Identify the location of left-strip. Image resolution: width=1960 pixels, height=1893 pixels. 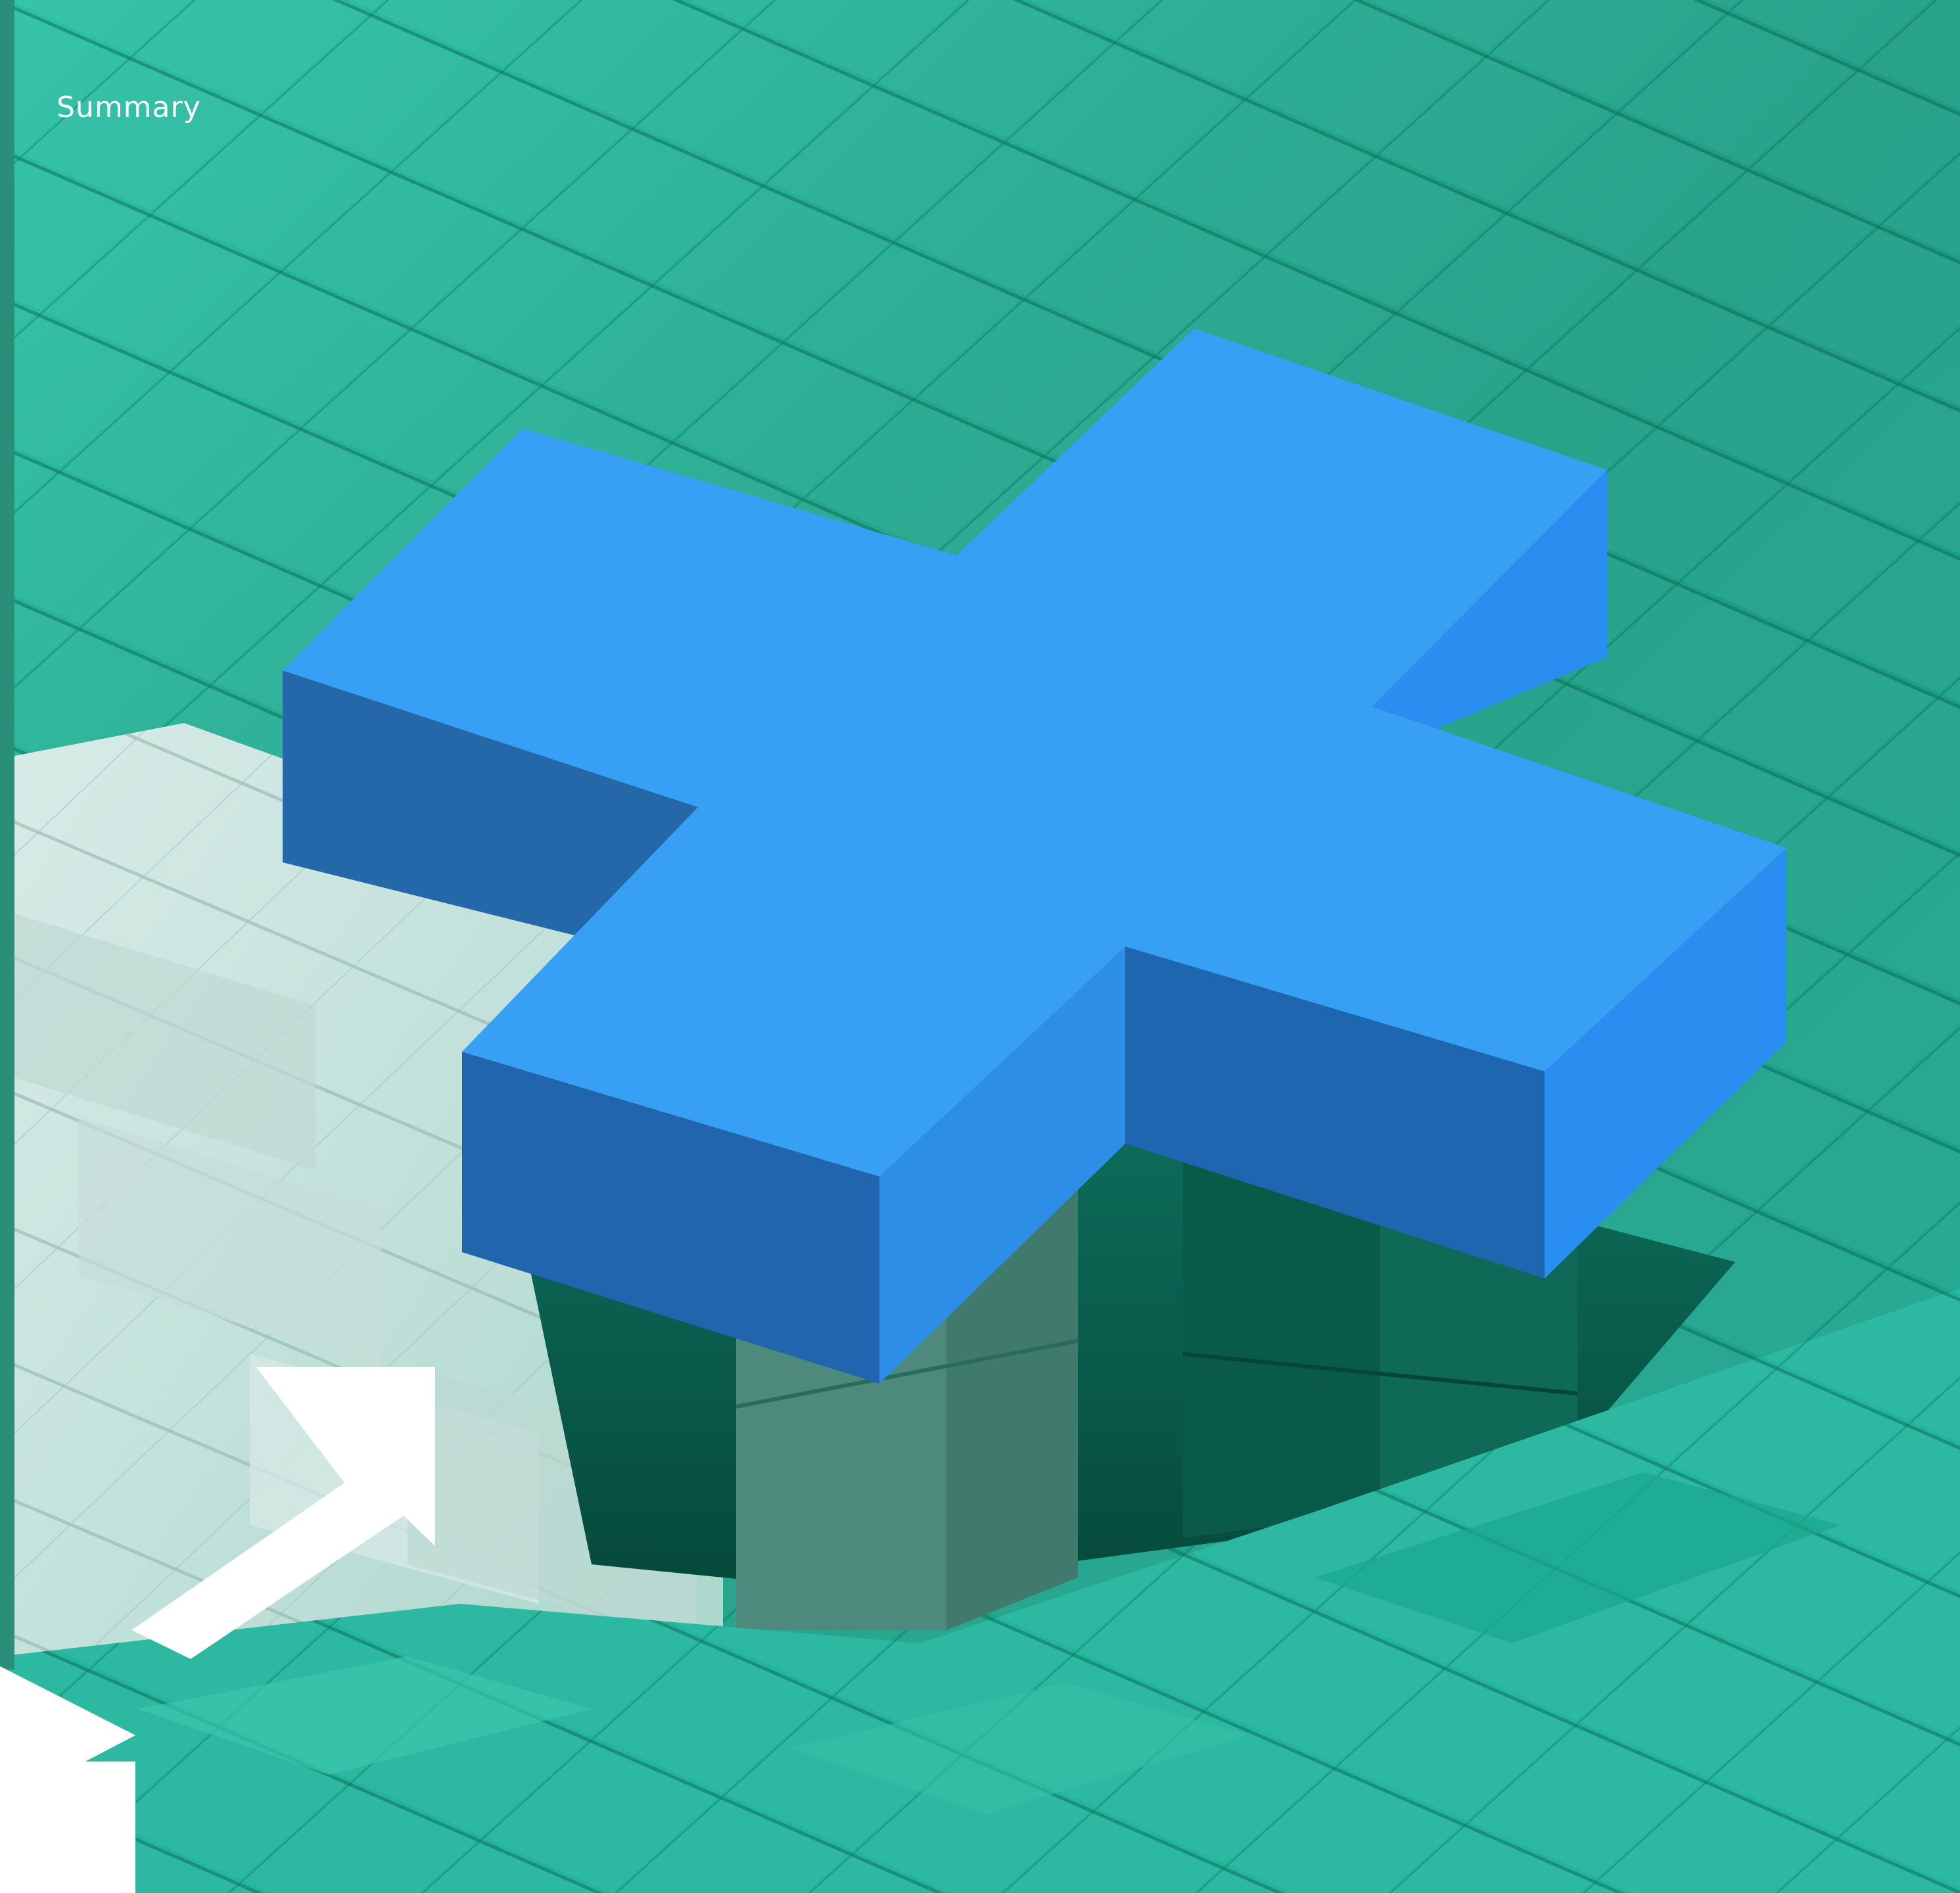
(7, 835).